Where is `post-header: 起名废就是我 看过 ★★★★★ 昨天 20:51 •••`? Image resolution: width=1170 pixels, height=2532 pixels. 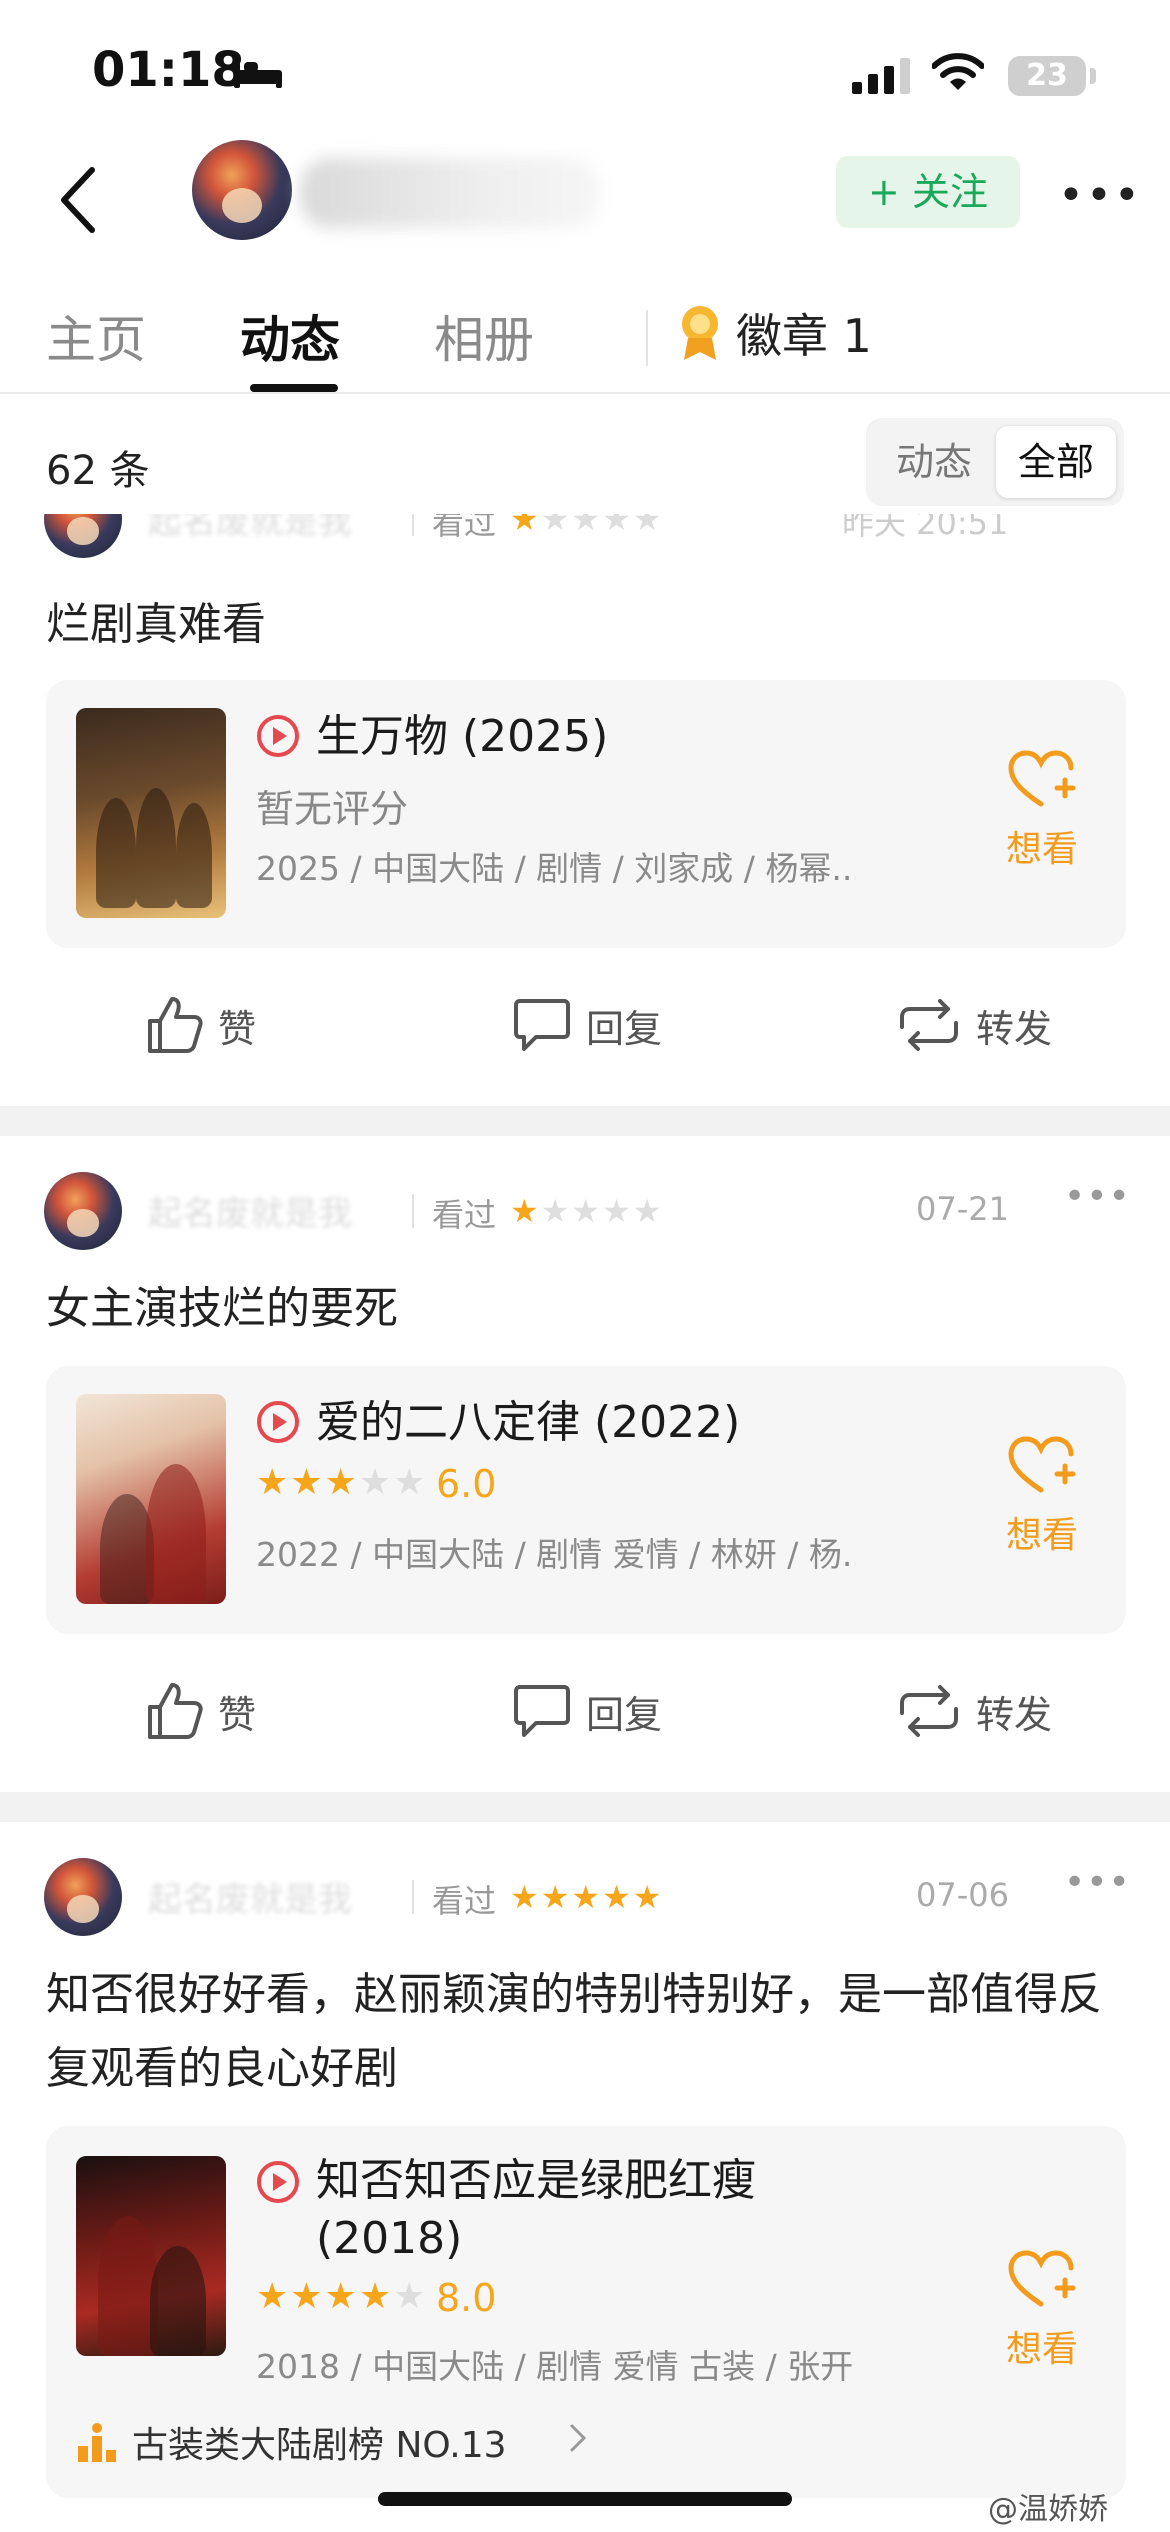
post-header: 起名废就是我 看过 ★★★★★ 昨天 20:51 ••• is located at coordinates (585, 530).